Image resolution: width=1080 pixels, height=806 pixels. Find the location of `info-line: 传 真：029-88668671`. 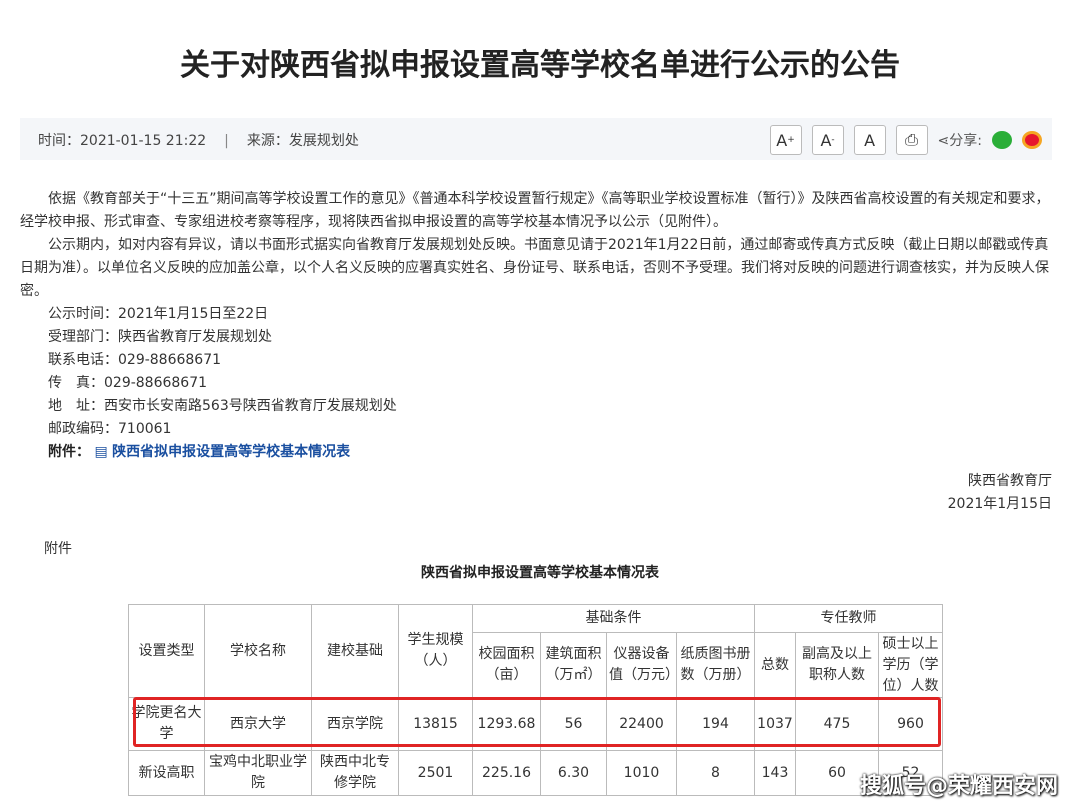

info-line: 传 真：029-88668671 is located at coordinates (128, 383).